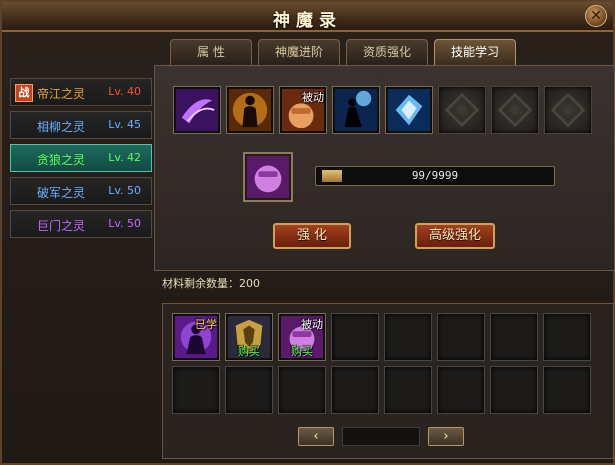 This screenshot has height=465, width=615. Describe the element at coordinates (475, 52) in the screenshot. I see `tab-skill-learning: 技能学习` at that location.